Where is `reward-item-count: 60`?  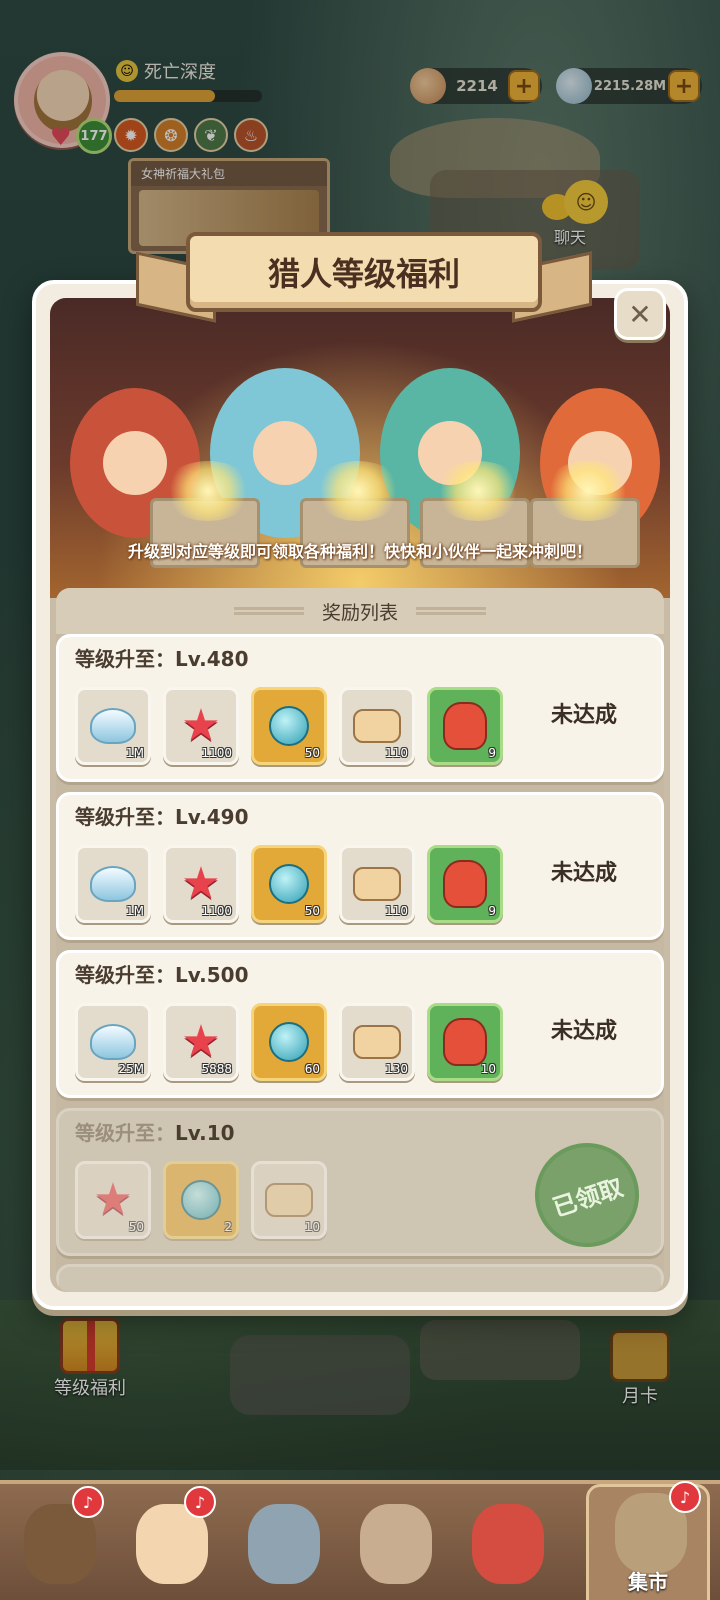
reward-item-count: 60 is located at coordinates (312, 1069).